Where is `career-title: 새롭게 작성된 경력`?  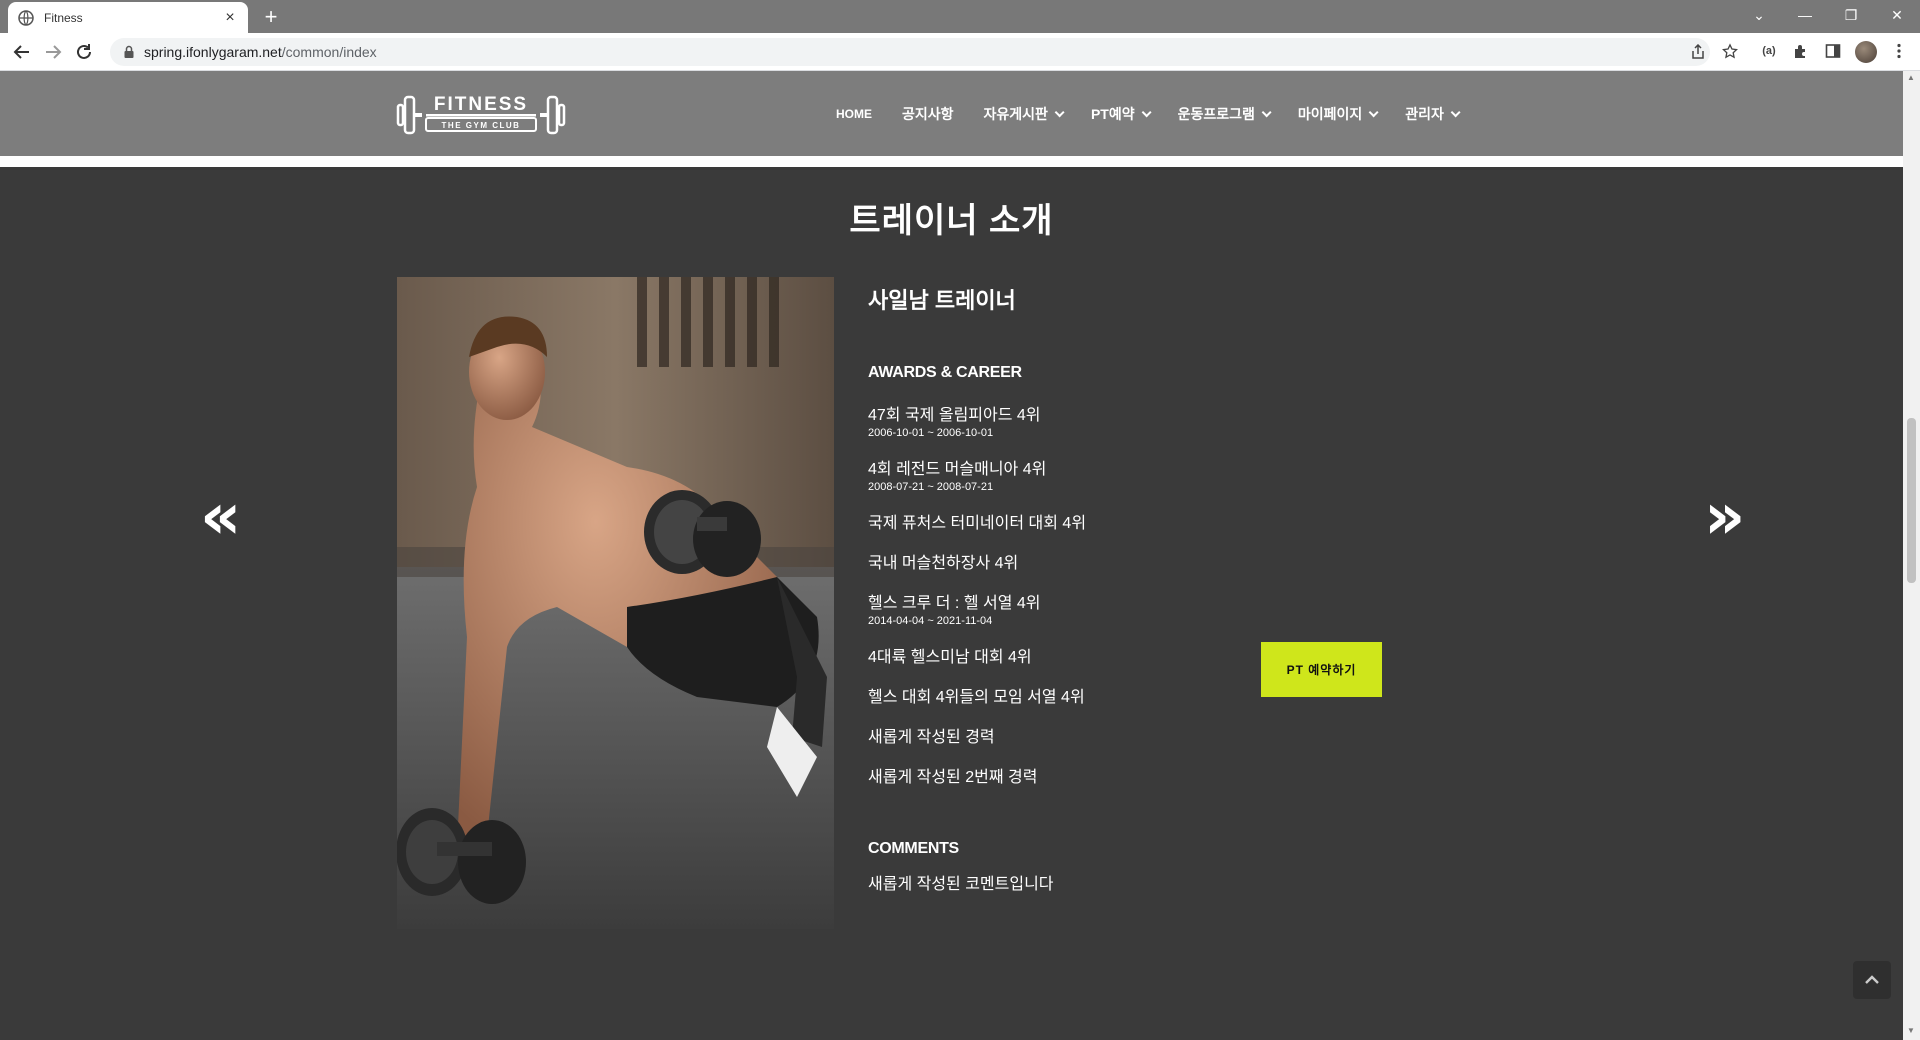 career-title: 새롭게 작성된 경력 is located at coordinates (931, 737).